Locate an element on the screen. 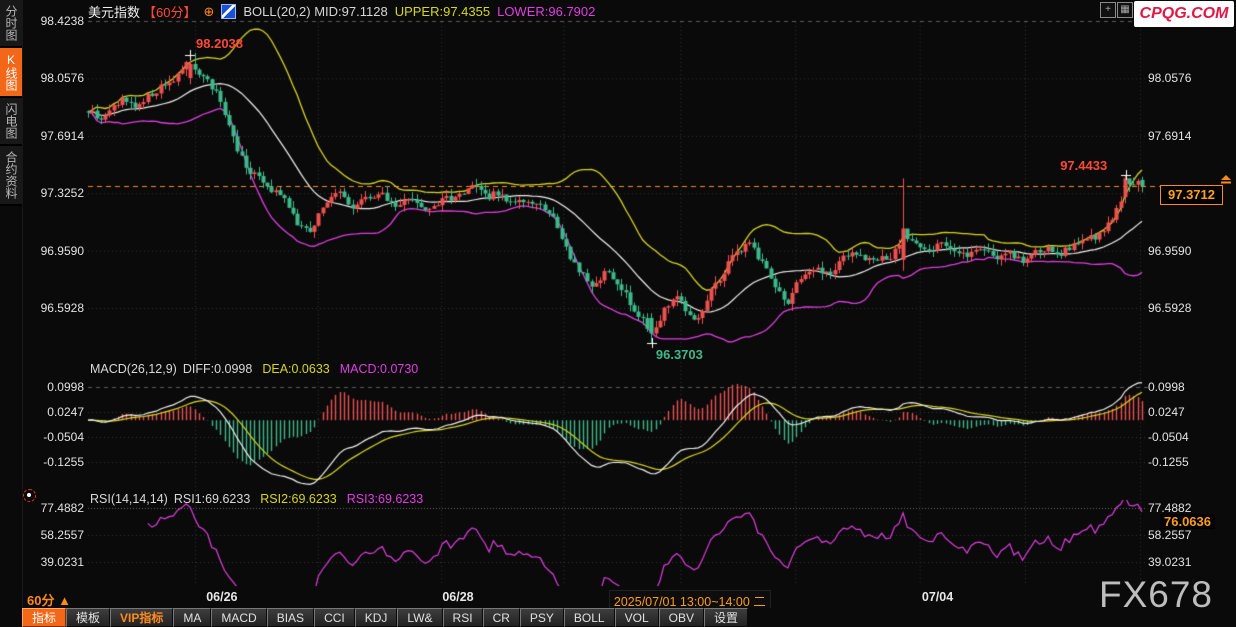  price-arrow-icon is located at coordinates (1226, 179).